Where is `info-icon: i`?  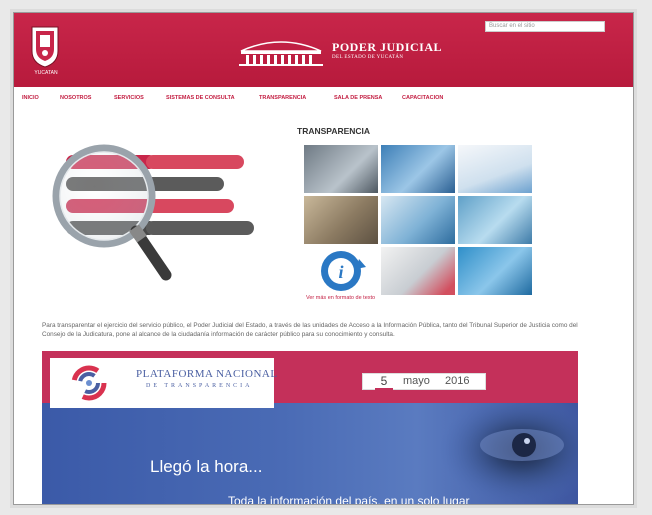 info-icon: i is located at coordinates (341, 271).